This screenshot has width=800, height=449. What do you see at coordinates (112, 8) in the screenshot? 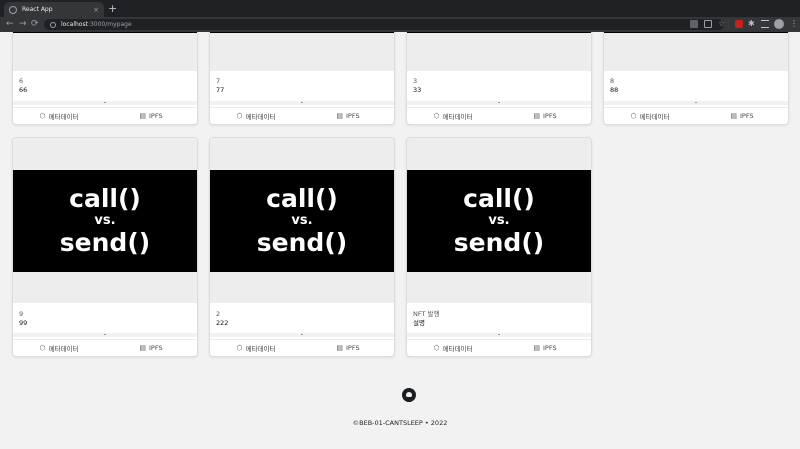
I see `new-tab-button: +` at bounding box center [112, 8].